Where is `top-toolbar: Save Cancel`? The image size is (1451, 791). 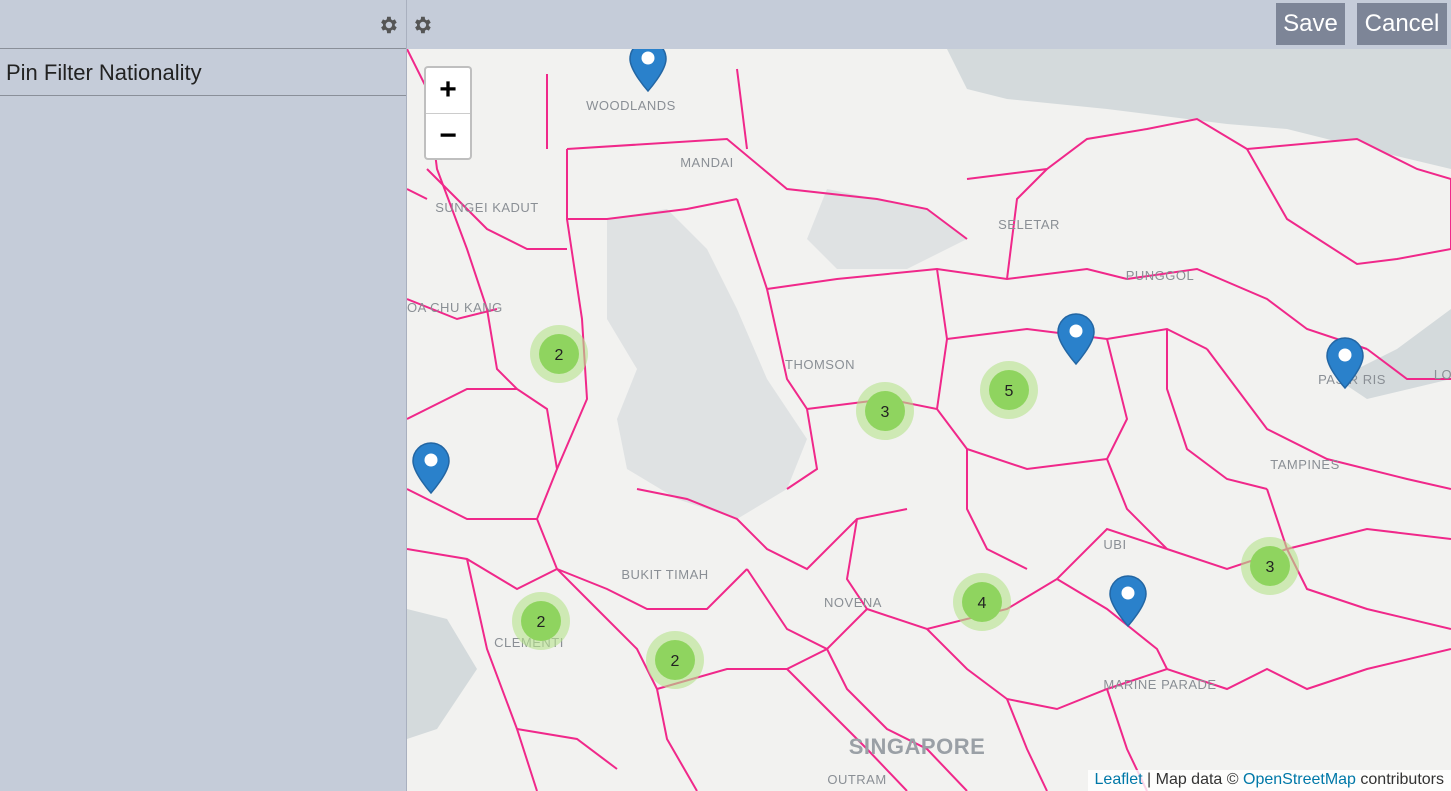
top-toolbar: Save Cancel is located at coordinates (929, 24).